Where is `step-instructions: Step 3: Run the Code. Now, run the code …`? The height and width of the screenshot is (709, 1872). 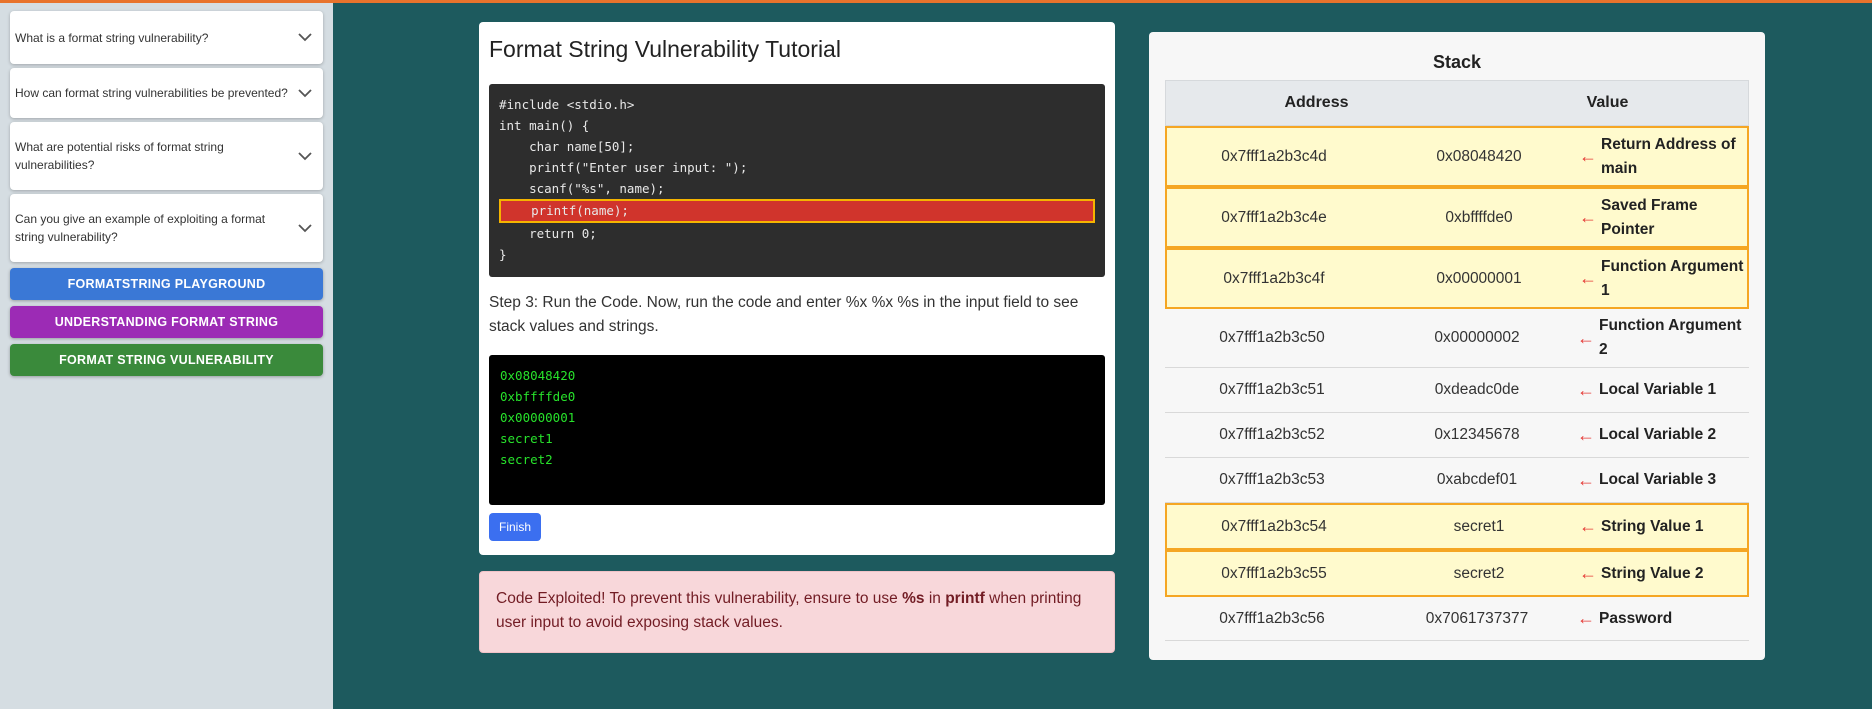 step-instructions: Step 3: Run the Code. Now, run the code … is located at coordinates (784, 314).